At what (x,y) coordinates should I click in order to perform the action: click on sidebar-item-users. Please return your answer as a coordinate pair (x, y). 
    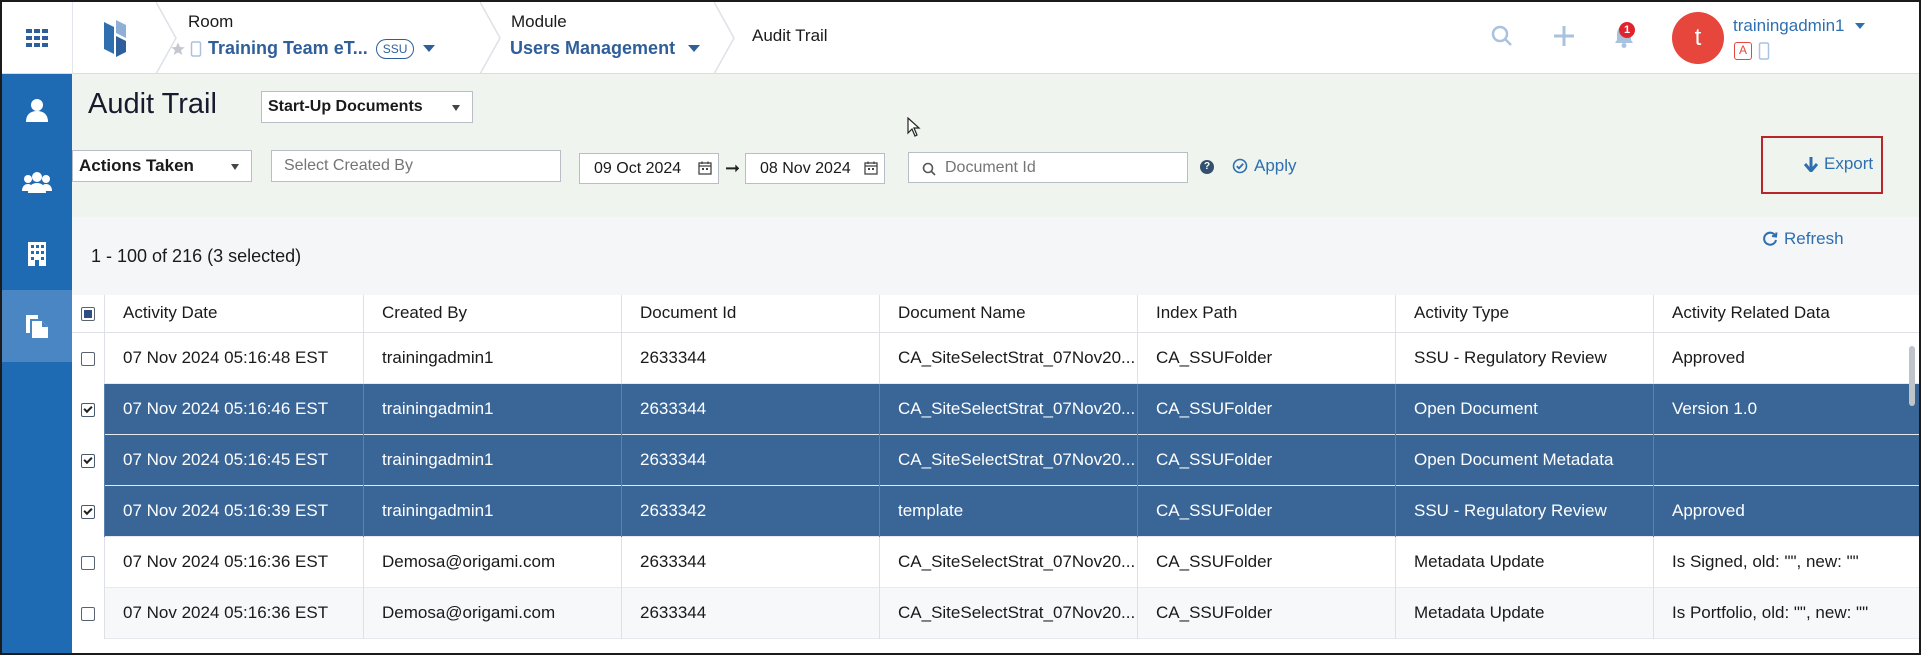
    Looking at the image, I should click on (37, 182).